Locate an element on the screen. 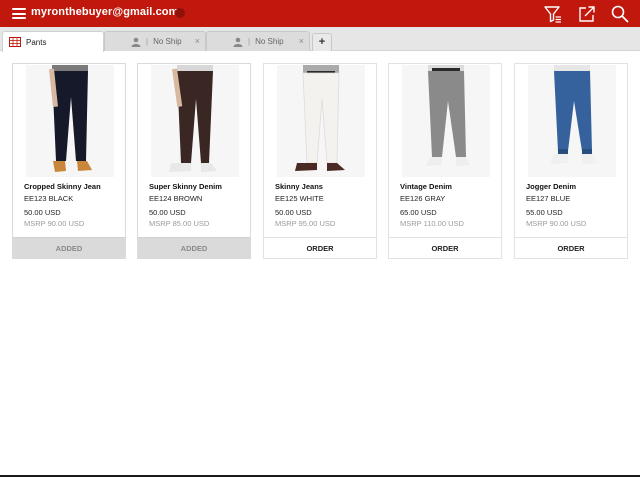 The height and width of the screenshot is (477, 640). product-name: Super Skinny Denim is located at coordinates (185, 186).